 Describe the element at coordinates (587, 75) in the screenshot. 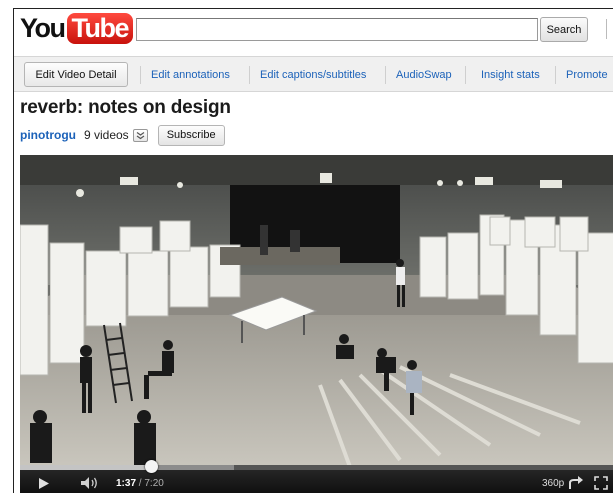

I see `promote-link: Promote` at that location.